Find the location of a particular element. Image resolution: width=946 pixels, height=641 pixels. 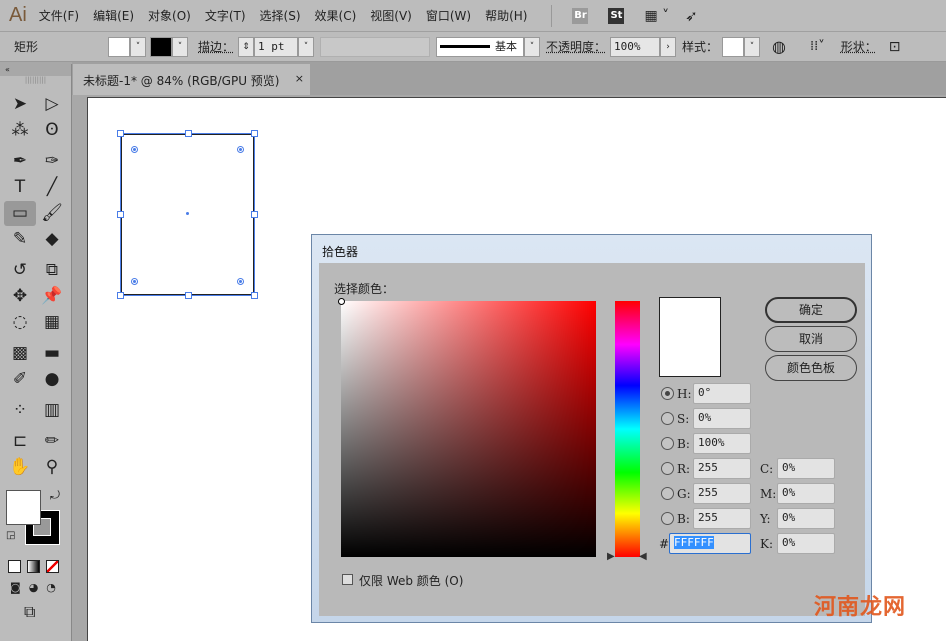

swap-colors-icon: ⤾ is located at coordinates (55, 495).